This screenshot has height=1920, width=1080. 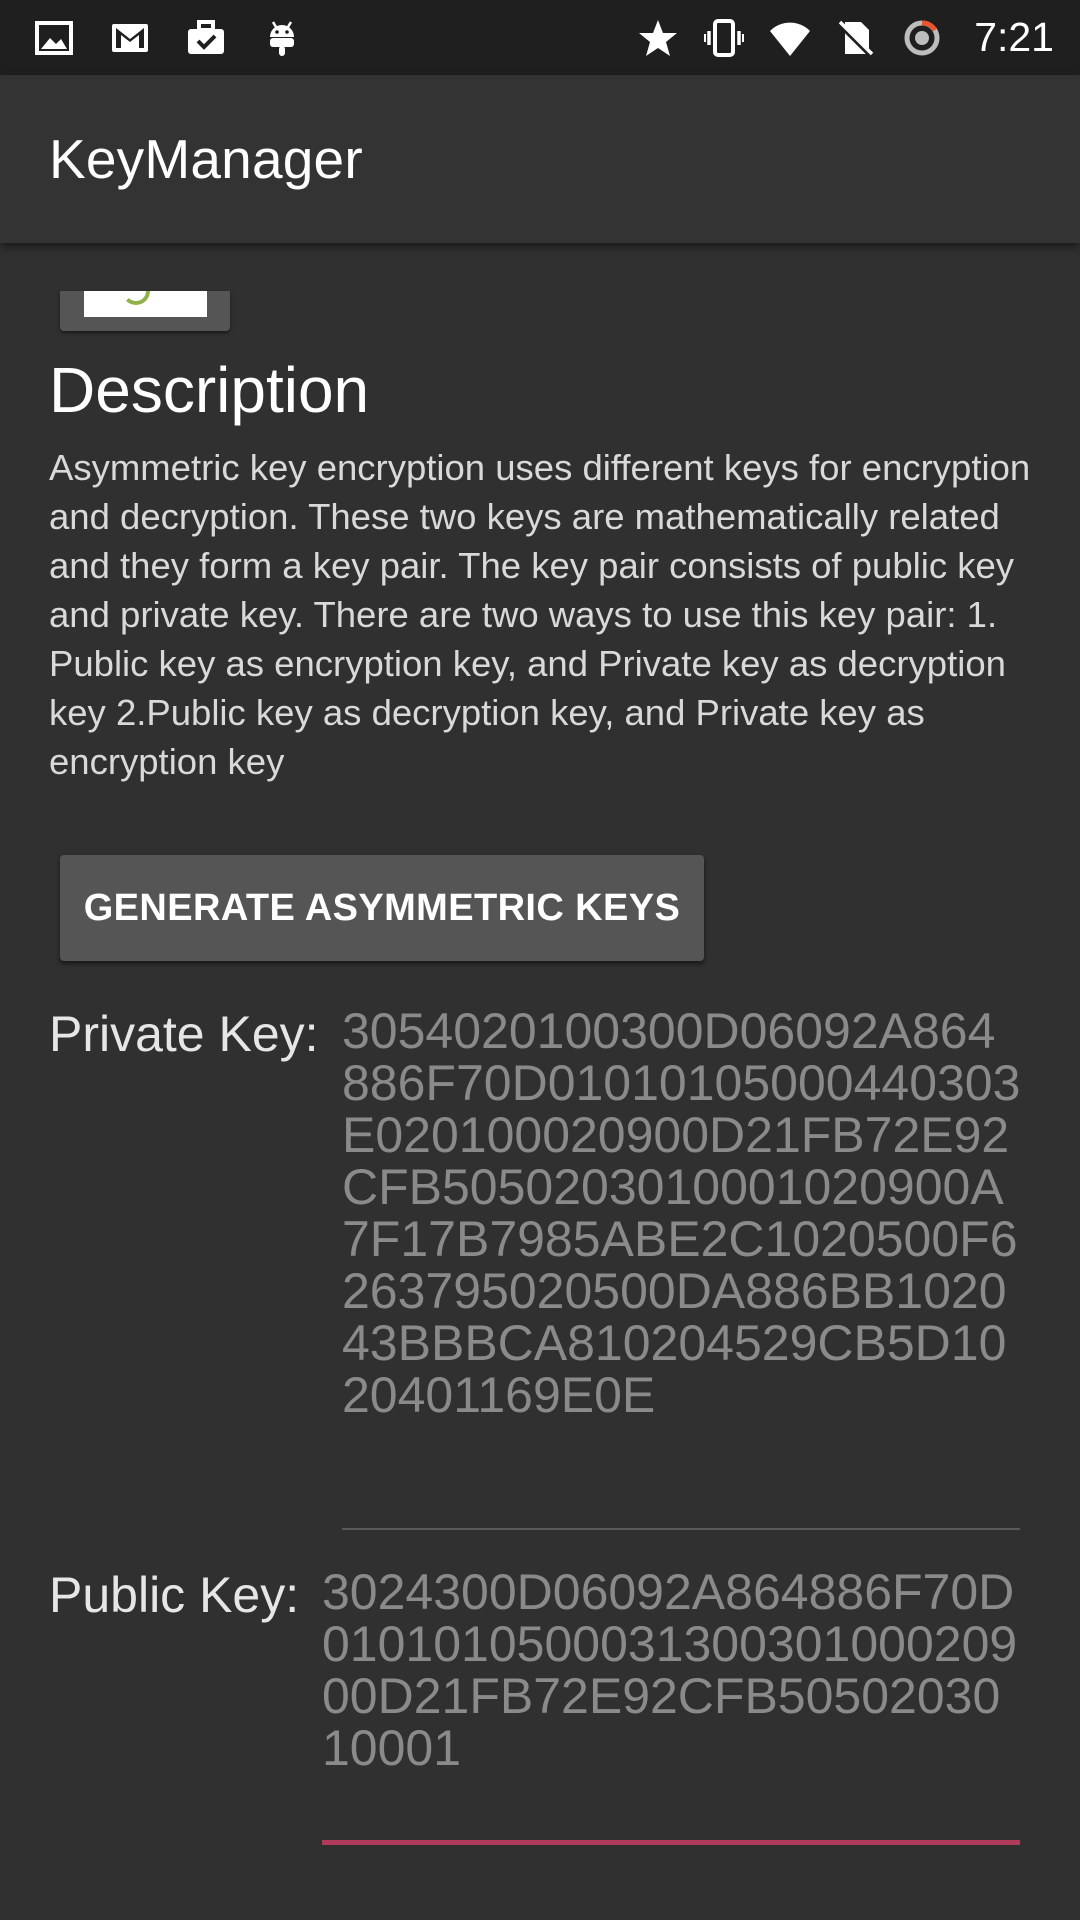 I want to click on app-title: KeyManager, so click(x=206, y=159).